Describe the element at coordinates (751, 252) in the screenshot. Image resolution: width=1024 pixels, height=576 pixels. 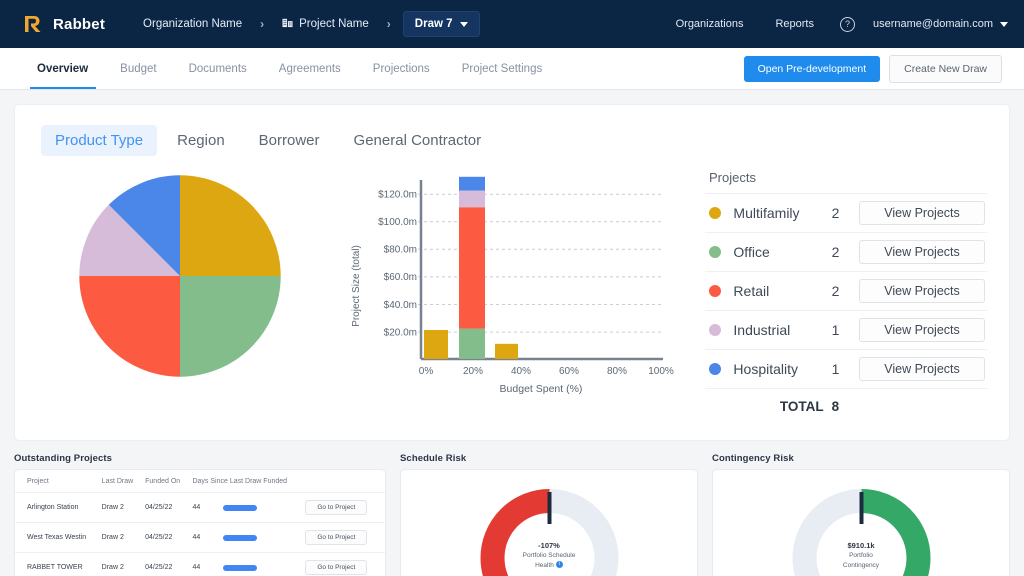
I see `legend-label-office: Office` at that location.